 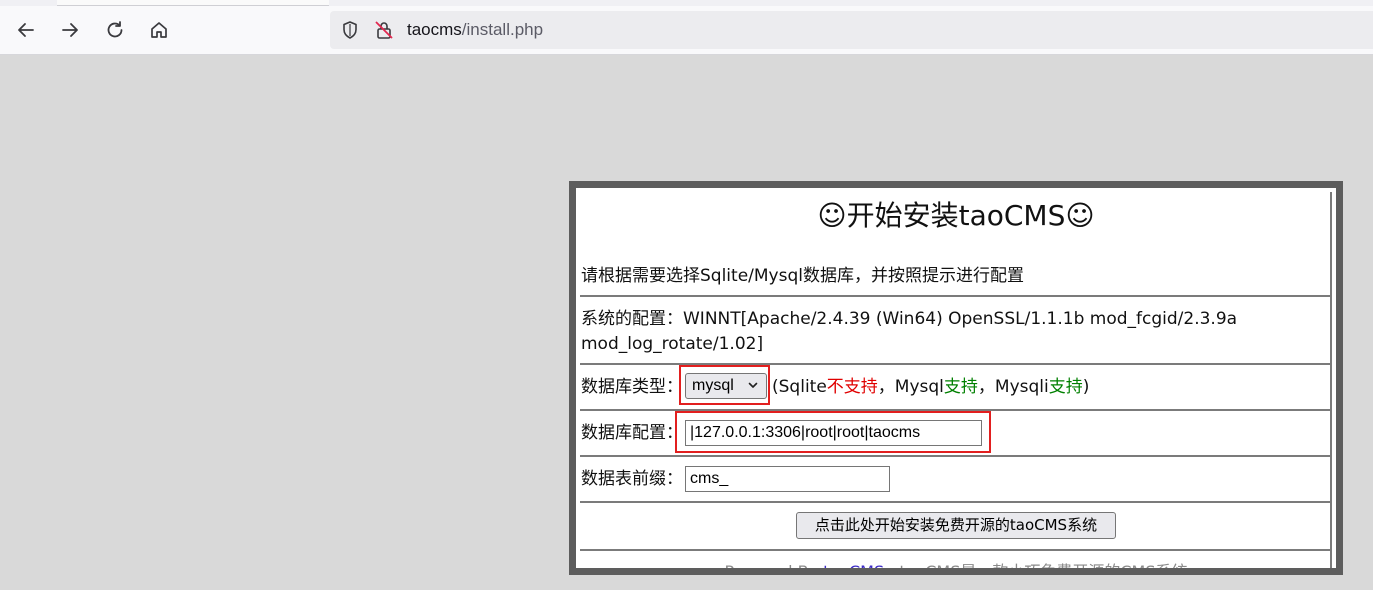 What do you see at coordinates (852, 387) in the screenshot?
I see `sqlite-status: 不支持` at bounding box center [852, 387].